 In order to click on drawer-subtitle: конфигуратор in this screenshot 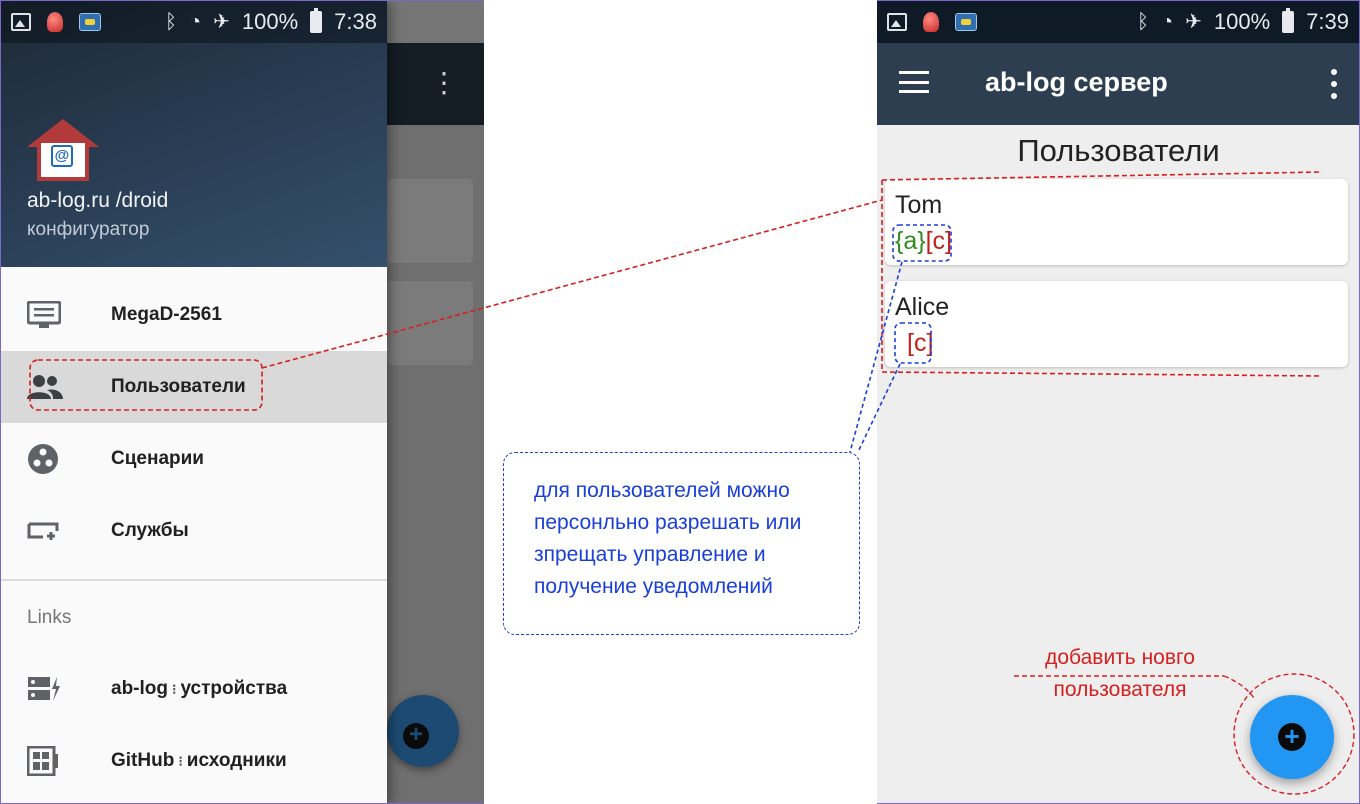, I will do `click(88, 229)`.